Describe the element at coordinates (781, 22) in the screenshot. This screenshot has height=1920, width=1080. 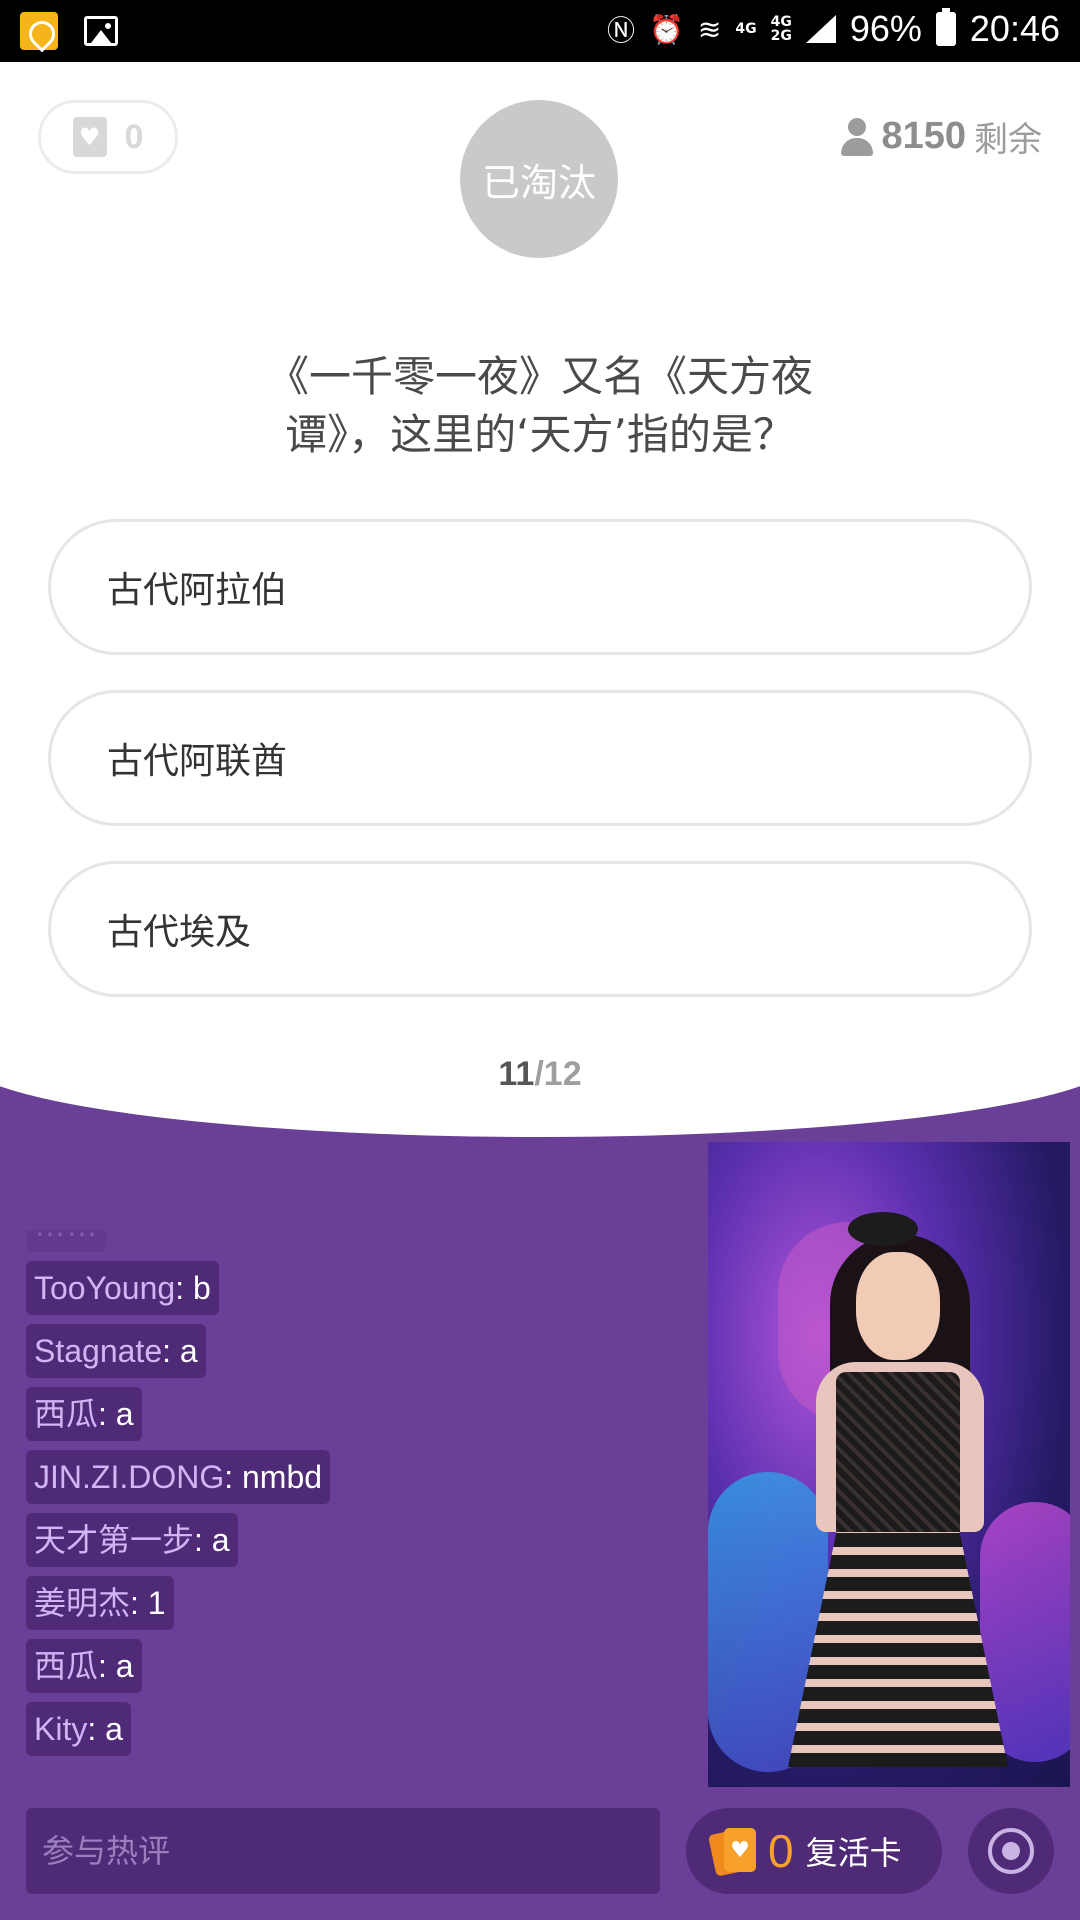
I see `network-type-2a: 4G` at that location.